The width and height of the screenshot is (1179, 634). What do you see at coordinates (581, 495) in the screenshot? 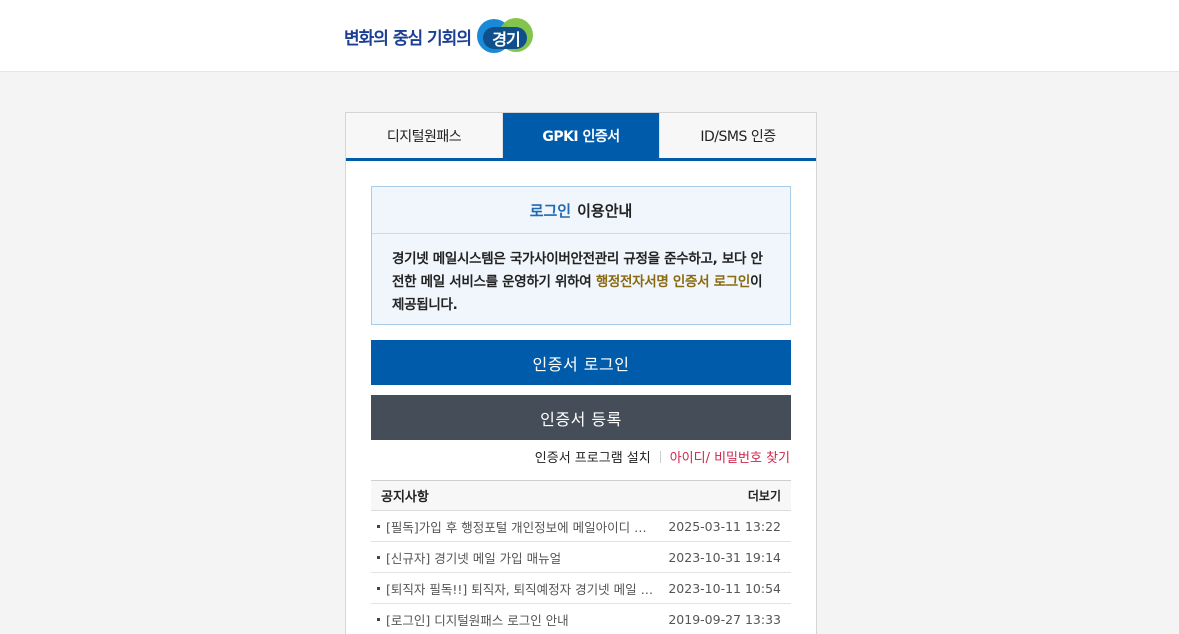
I see `notice-header: 공지사항 더보기` at bounding box center [581, 495].